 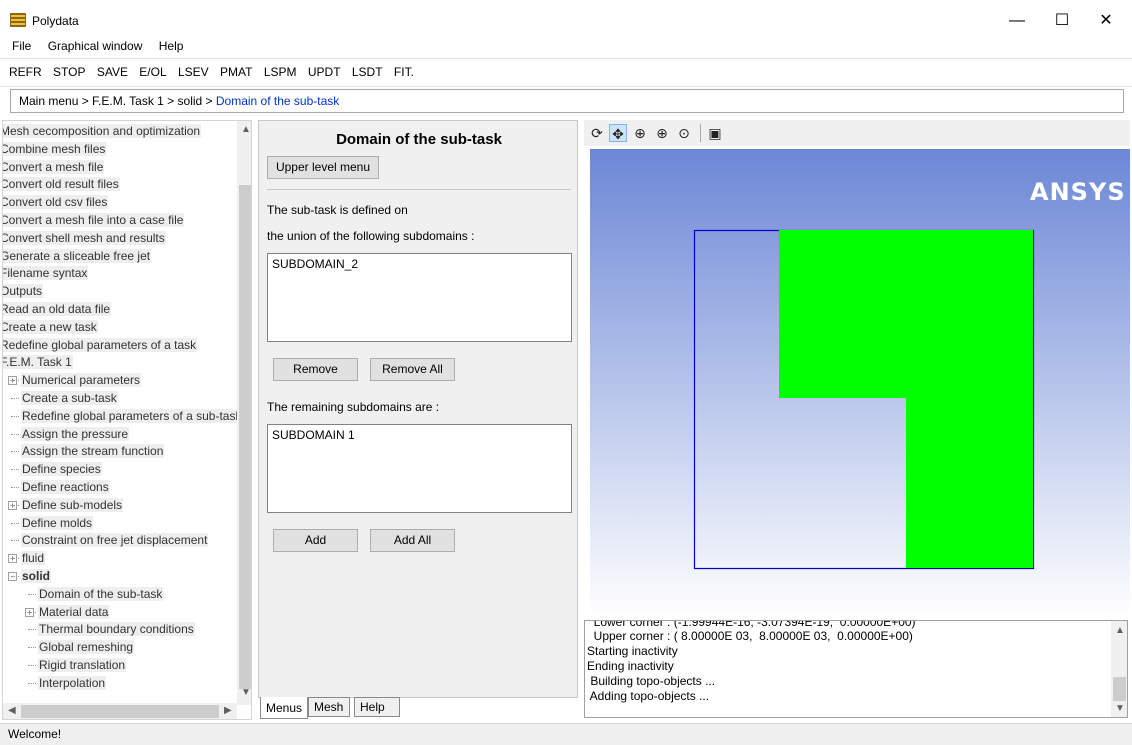 I want to click on scroll-right-icon: ▶, so click(x=228, y=710).